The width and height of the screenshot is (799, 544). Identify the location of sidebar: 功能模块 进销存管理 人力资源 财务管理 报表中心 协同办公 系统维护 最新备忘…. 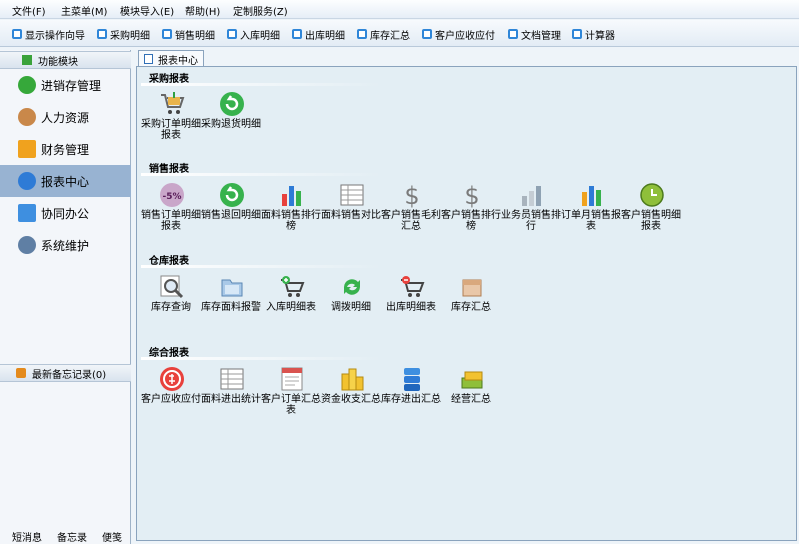
(65, 297).